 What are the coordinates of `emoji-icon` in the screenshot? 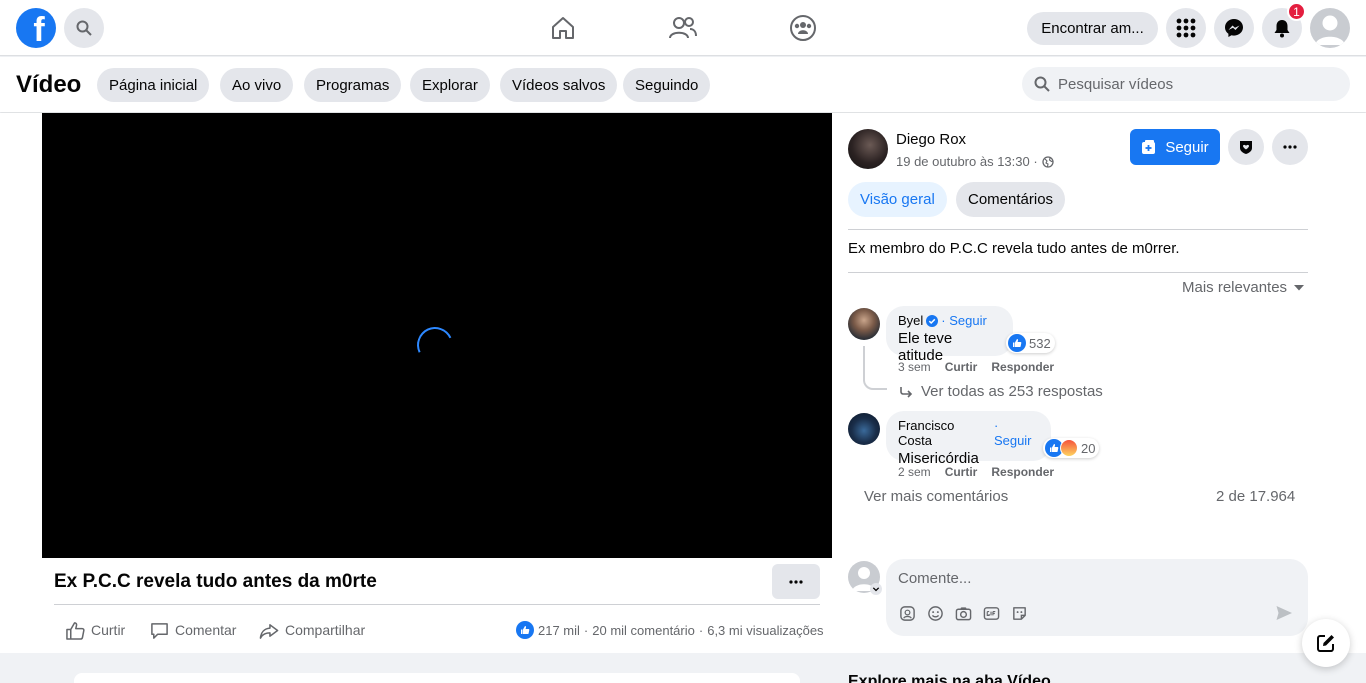 It's located at (935, 613).